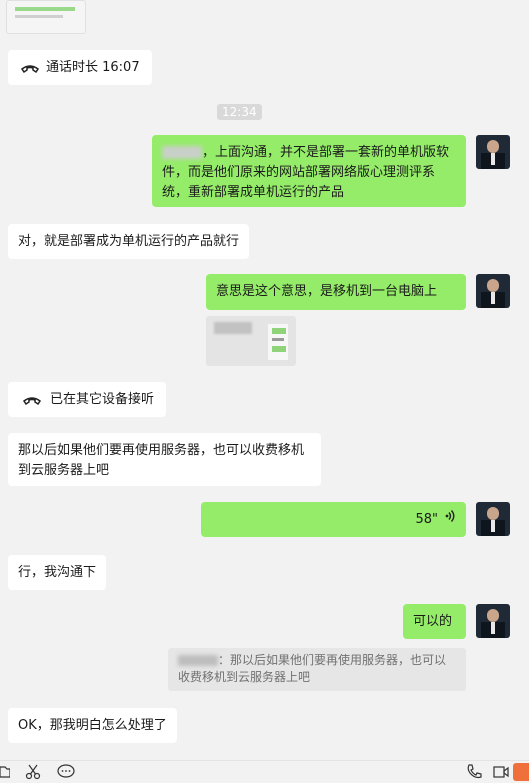 This screenshot has height=783, width=529. I want to click on message-other-1: 对，就是部署成为单机运行的产品就行, so click(129, 241).